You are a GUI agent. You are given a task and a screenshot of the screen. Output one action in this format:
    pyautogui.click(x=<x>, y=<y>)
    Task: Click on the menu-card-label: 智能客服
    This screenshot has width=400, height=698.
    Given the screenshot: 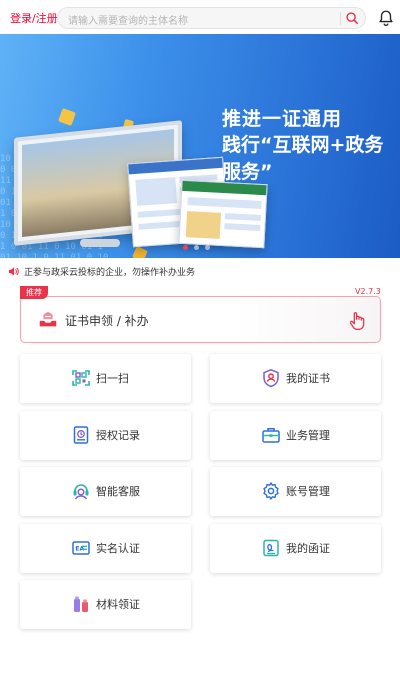 What is the action you would take?
    pyautogui.click(x=118, y=491)
    